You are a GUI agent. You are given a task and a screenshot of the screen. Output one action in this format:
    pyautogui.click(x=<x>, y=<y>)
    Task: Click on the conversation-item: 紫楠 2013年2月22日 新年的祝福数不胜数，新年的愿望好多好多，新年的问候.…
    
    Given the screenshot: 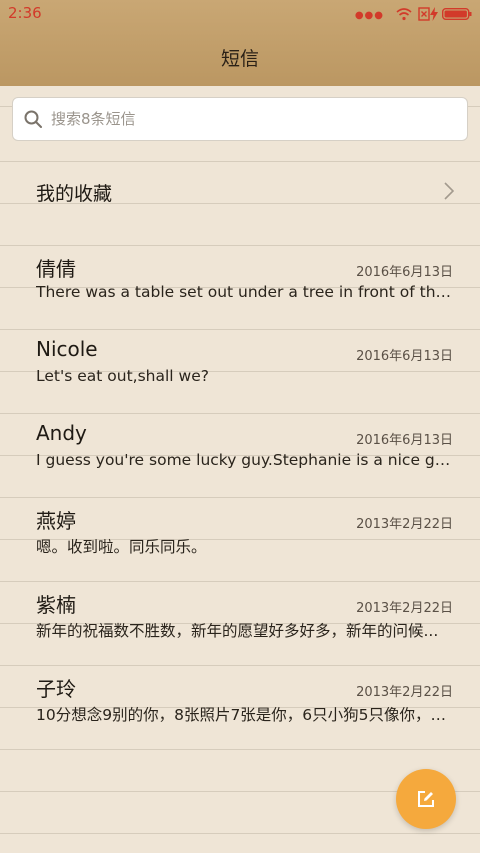 What is the action you would take?
    pyautogui.click(x=240, y=629)
    